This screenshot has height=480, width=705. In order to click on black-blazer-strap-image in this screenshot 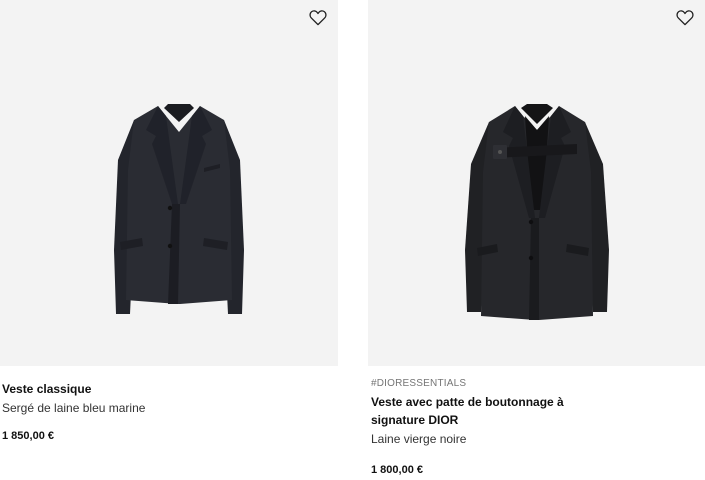, I will do `click(537, 212)`.